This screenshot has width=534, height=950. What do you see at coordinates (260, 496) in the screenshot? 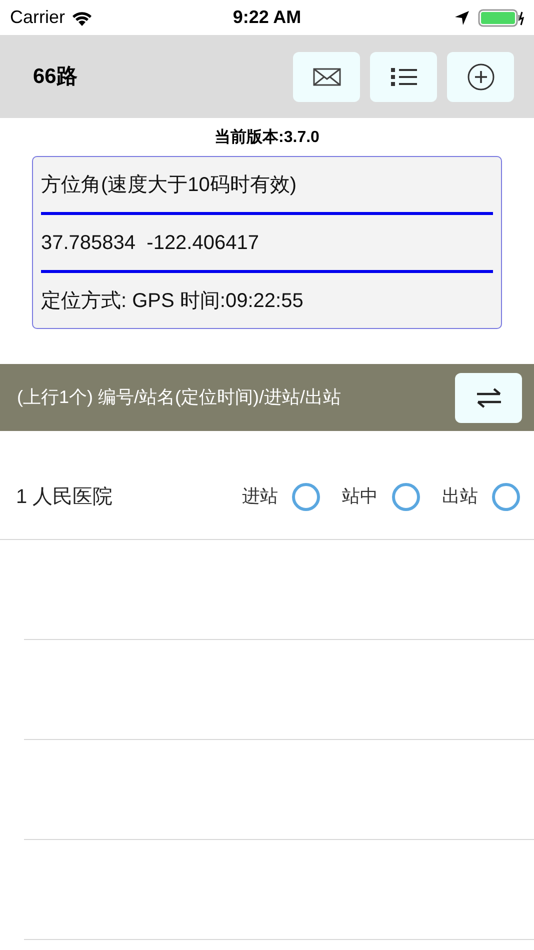
I see `option-label: 进站` at bounding box center [260, 496].